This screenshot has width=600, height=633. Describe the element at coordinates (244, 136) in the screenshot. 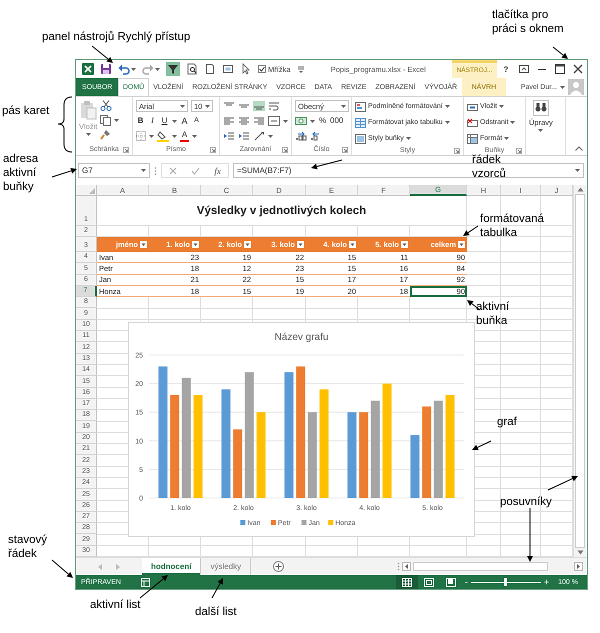

I see `increase-indent-icon` at that location.